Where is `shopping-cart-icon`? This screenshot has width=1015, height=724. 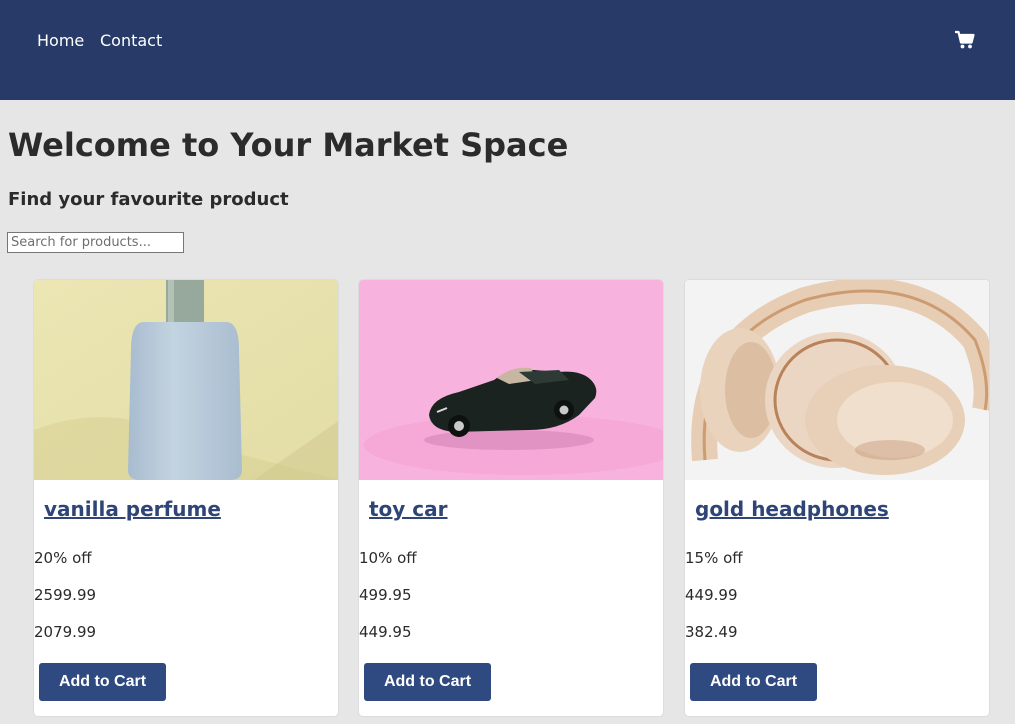
shopping-cart-icon is located at coordinates (965, 39).